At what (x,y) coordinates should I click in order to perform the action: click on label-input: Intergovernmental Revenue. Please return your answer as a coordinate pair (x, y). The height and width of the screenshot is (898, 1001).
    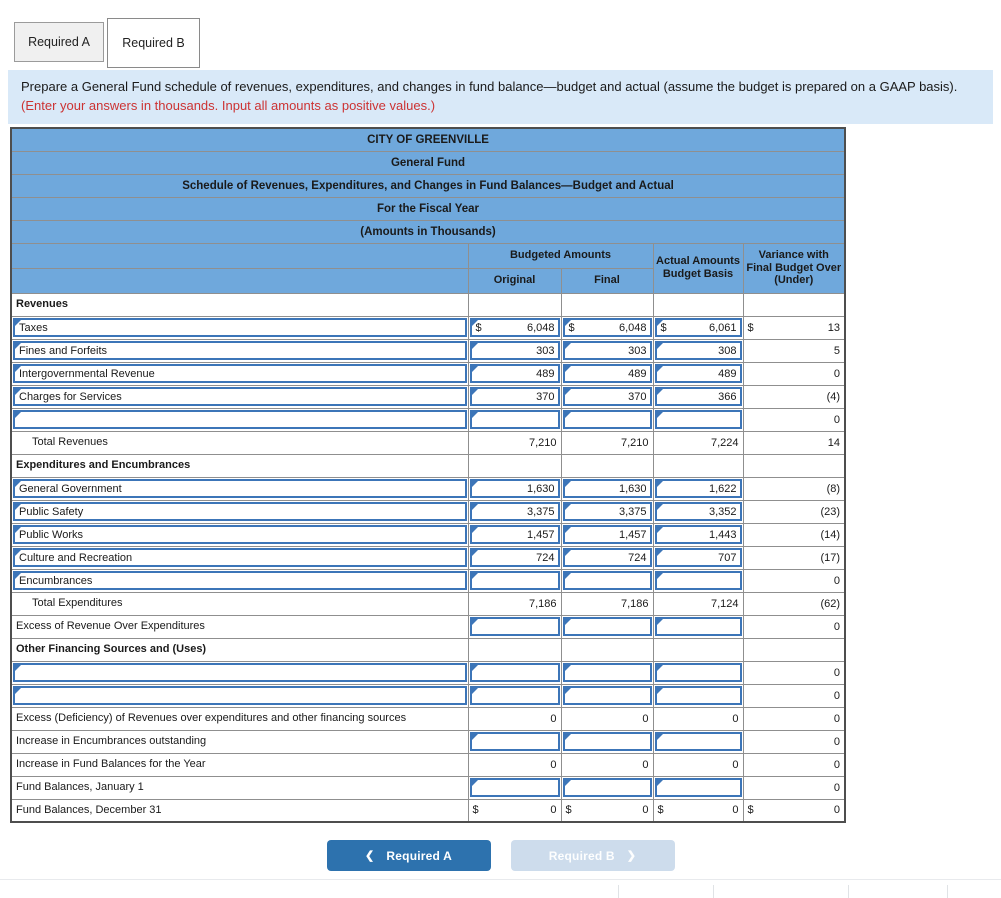
    Looking at the image, I should click on (240, 373).